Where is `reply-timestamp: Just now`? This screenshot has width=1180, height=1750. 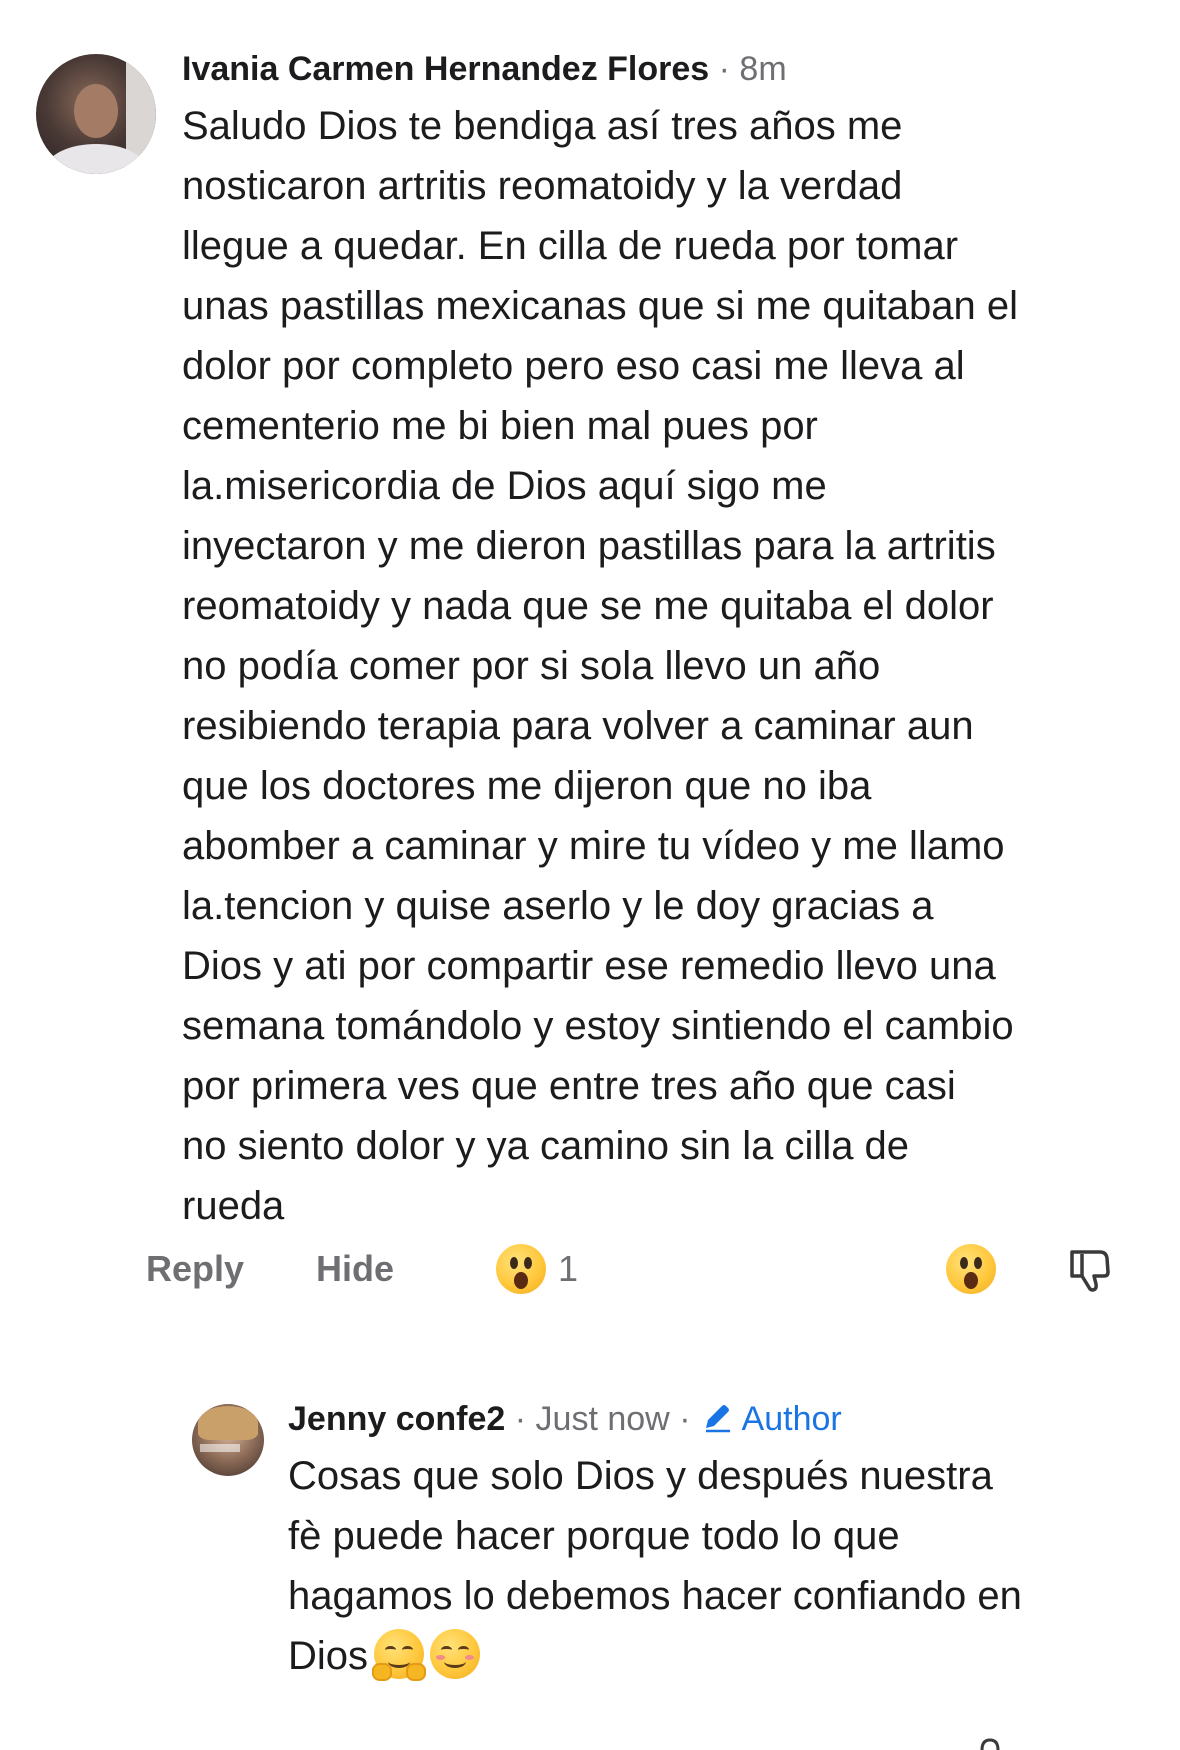 reply-timestamp: Just now is located at coordinates (602, 1419).